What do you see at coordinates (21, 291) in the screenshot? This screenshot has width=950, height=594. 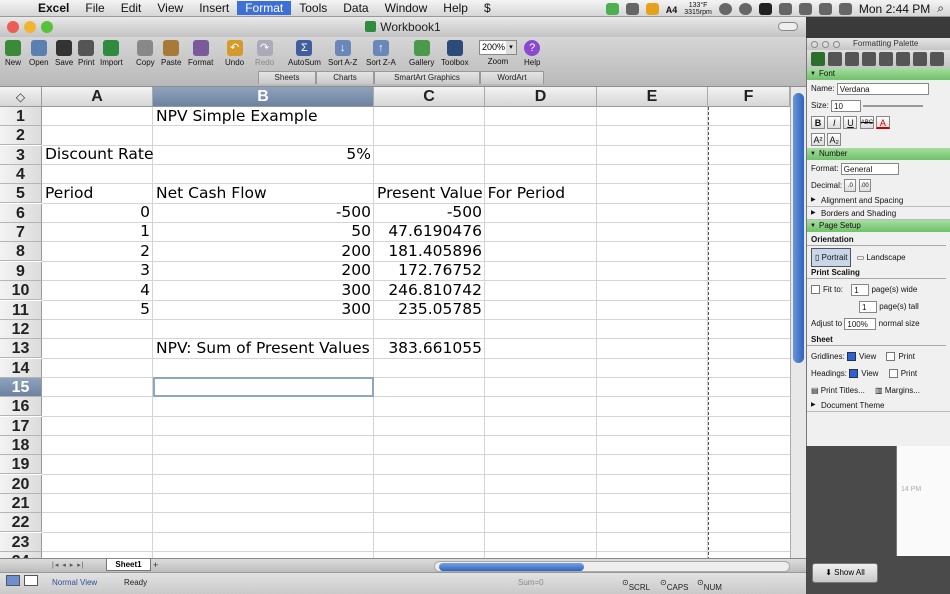 I see `row-header-10: 10` at bounding box center [21, 291].